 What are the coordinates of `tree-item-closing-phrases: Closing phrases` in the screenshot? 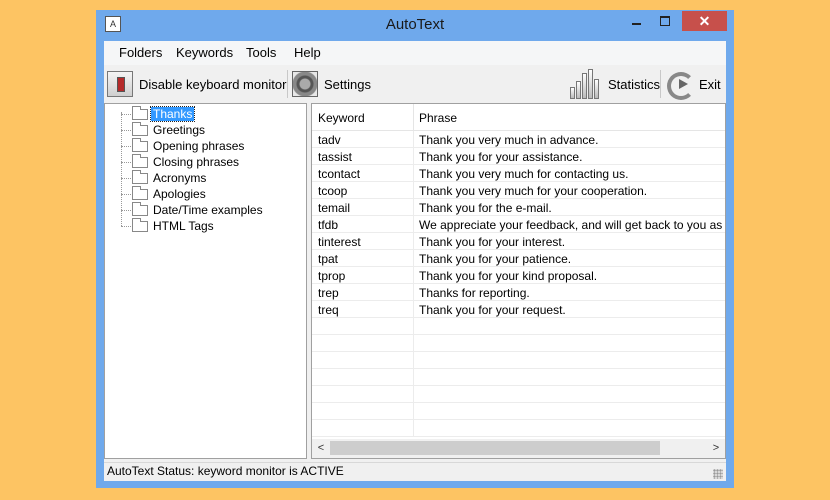 It's located at (173, 161).